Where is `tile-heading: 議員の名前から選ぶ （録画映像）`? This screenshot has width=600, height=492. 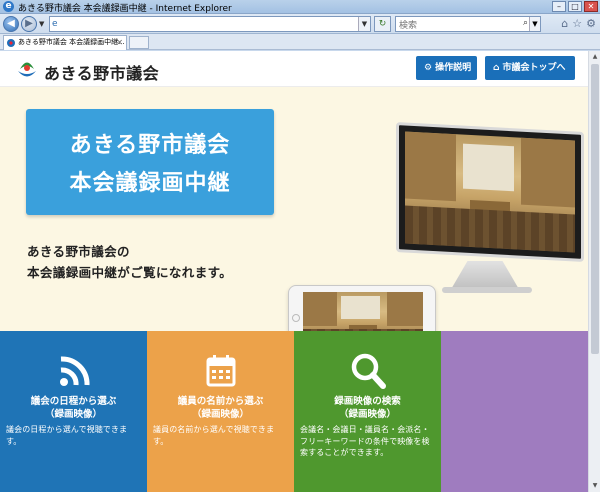
tile-heading: 議員の名前から選ぶ （録画映像） is located at coordinates (220, 408).